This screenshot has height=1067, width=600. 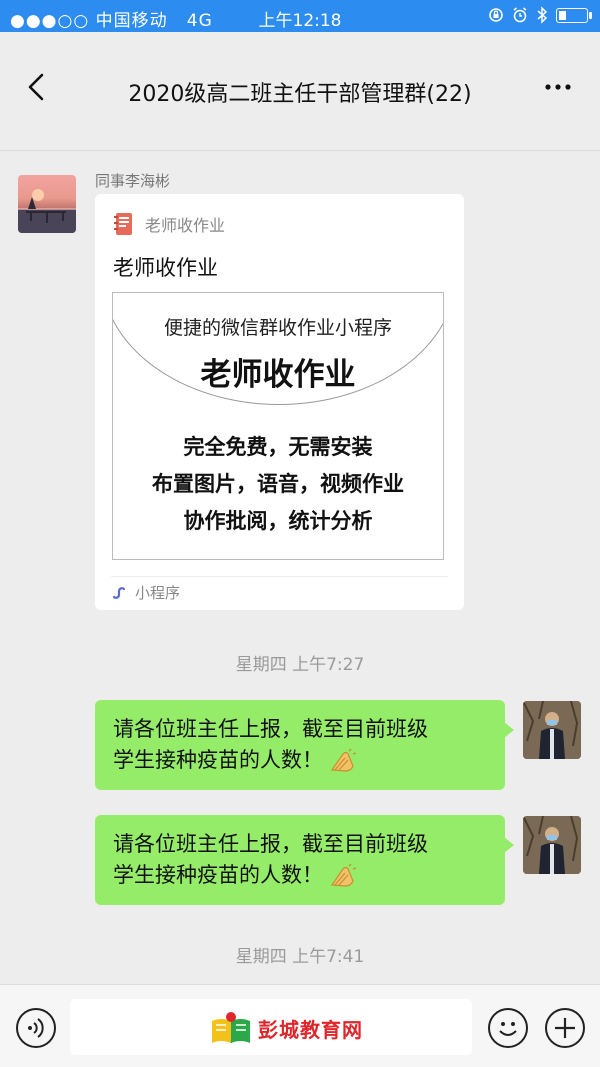 I want to click on sender-avatar, so click(x=47, y=204).